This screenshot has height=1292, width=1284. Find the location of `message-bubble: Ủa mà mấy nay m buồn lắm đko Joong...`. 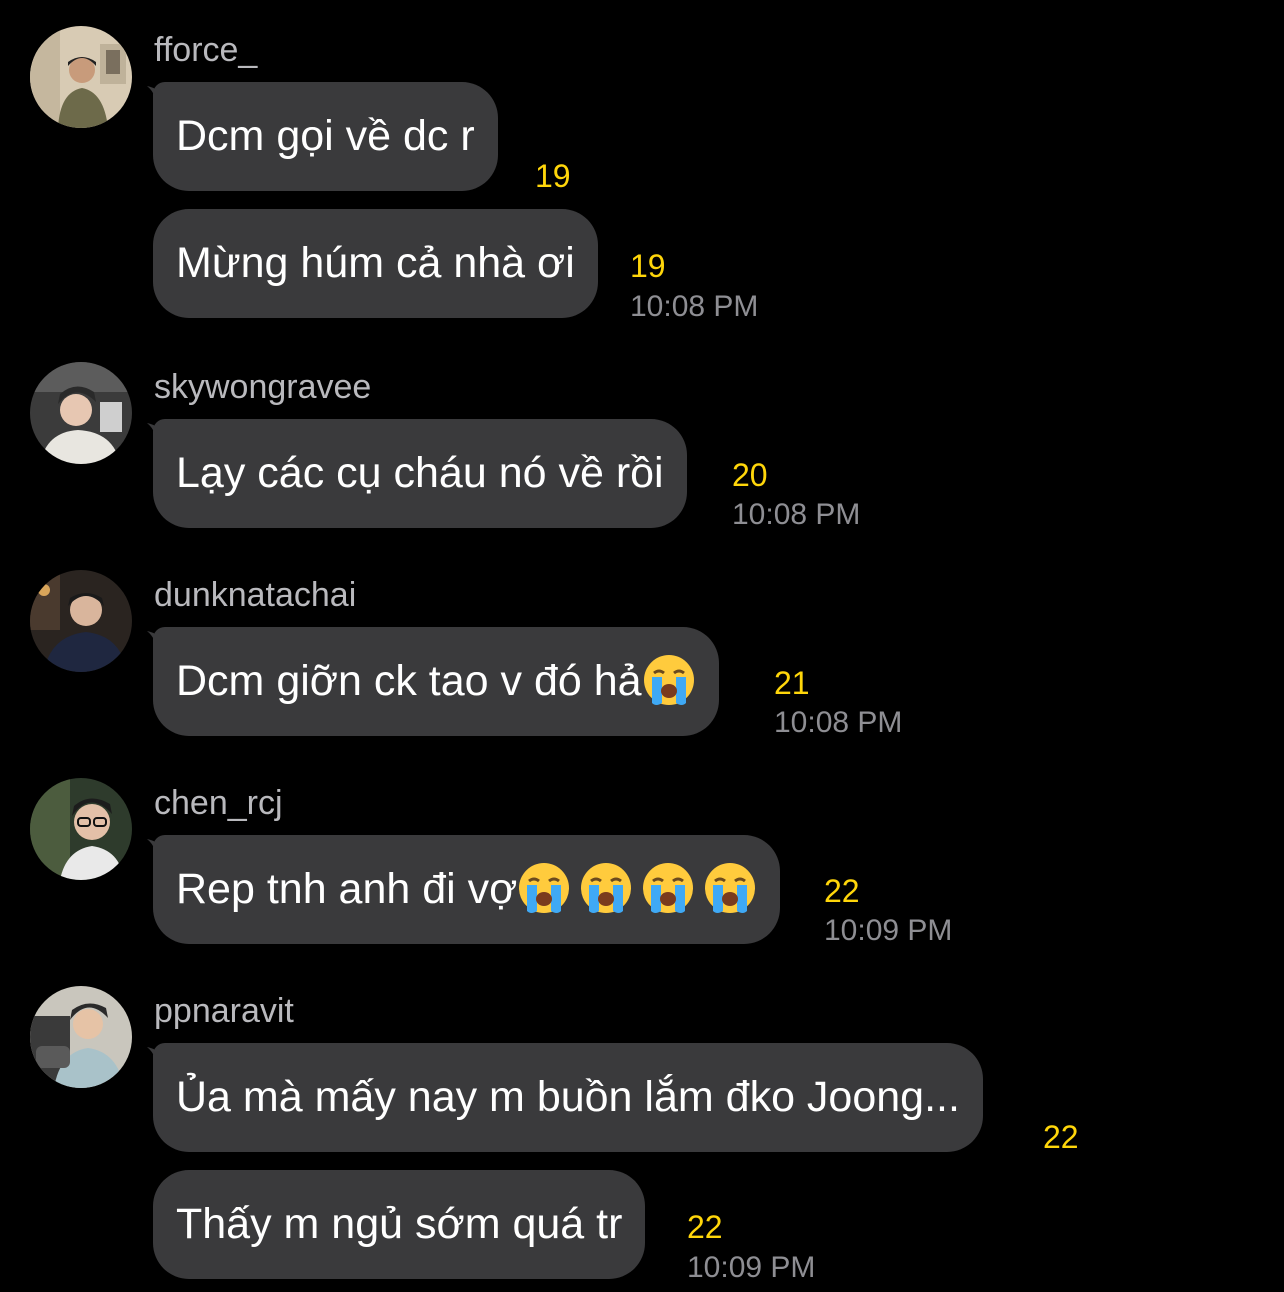

message-bubble: Ủa mà mấy nay m buồn lắm đko Joong... is located at coordinates (568, 1097).